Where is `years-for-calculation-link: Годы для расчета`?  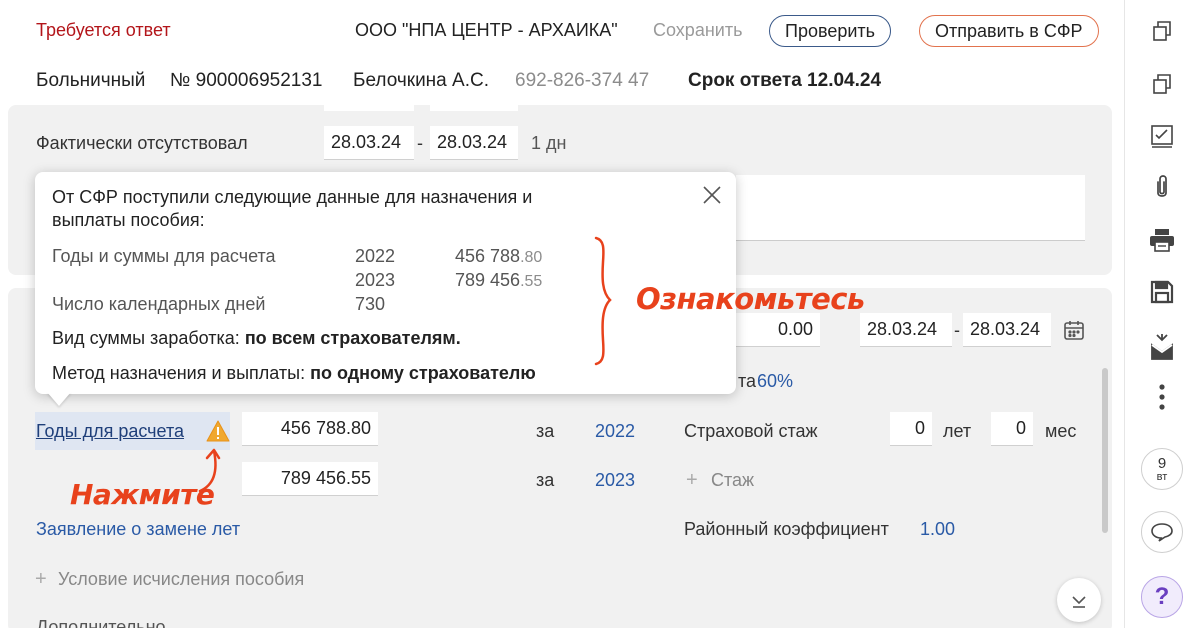
years-for-calculation-link: Годы для расчета is located at coordinates (110, 431).